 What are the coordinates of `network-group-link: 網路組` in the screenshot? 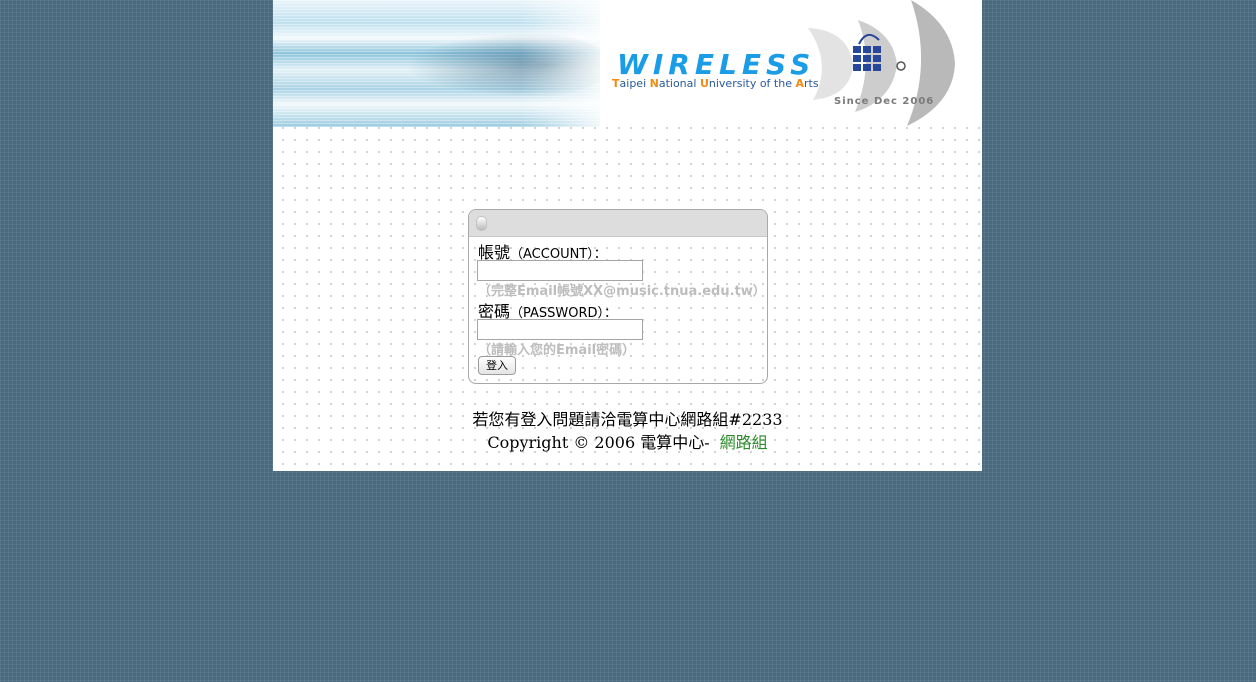 It's located at (744, 442).